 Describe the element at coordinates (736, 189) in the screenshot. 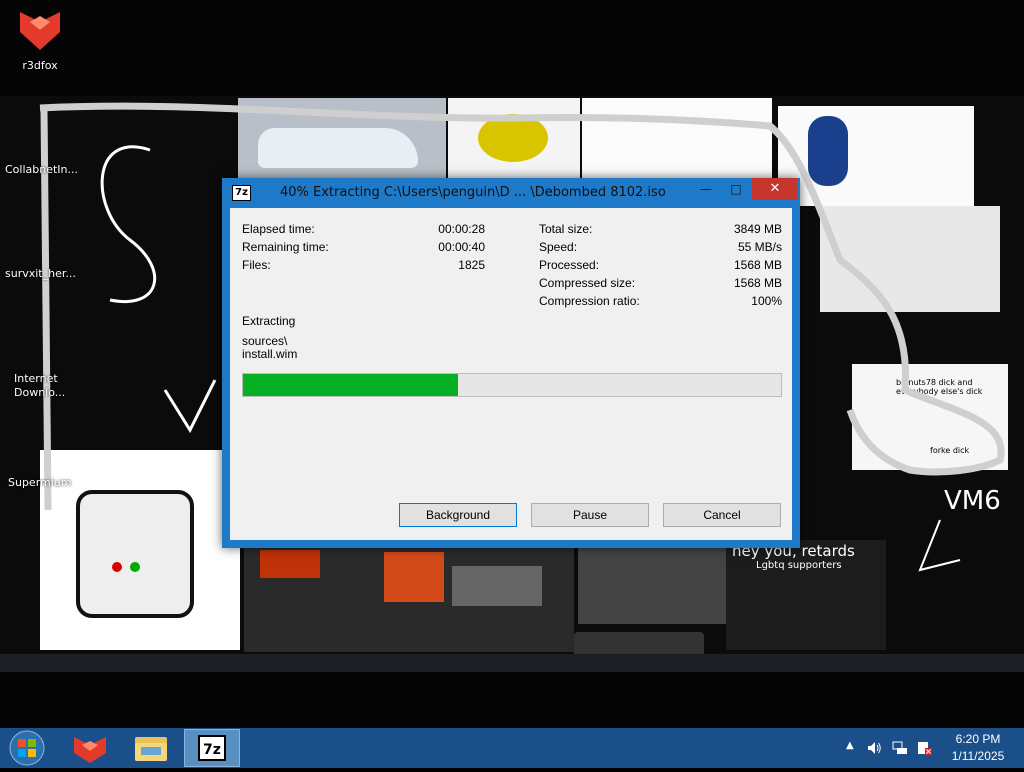

I see `maximize-button: □` at that location.